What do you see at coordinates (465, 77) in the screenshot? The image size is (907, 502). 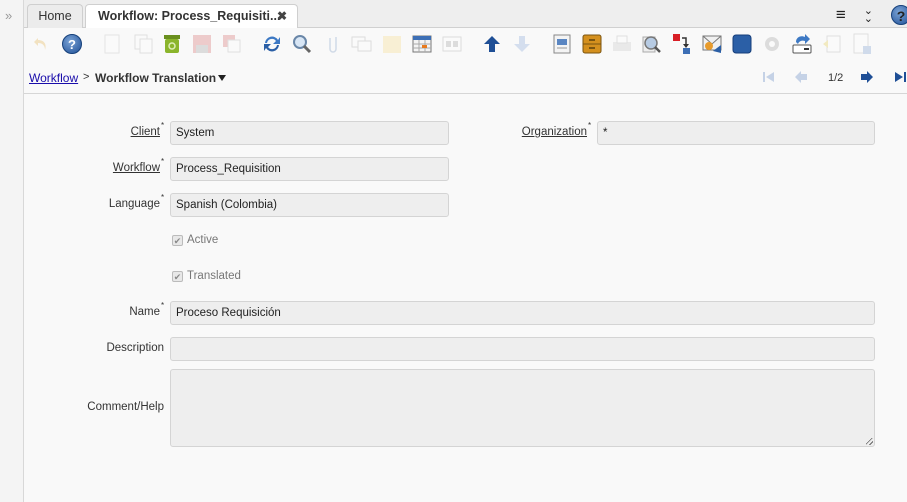 I see `breadcrumb: Workflow > Workflow Translation 1/2` at bounding box center [465, 77].